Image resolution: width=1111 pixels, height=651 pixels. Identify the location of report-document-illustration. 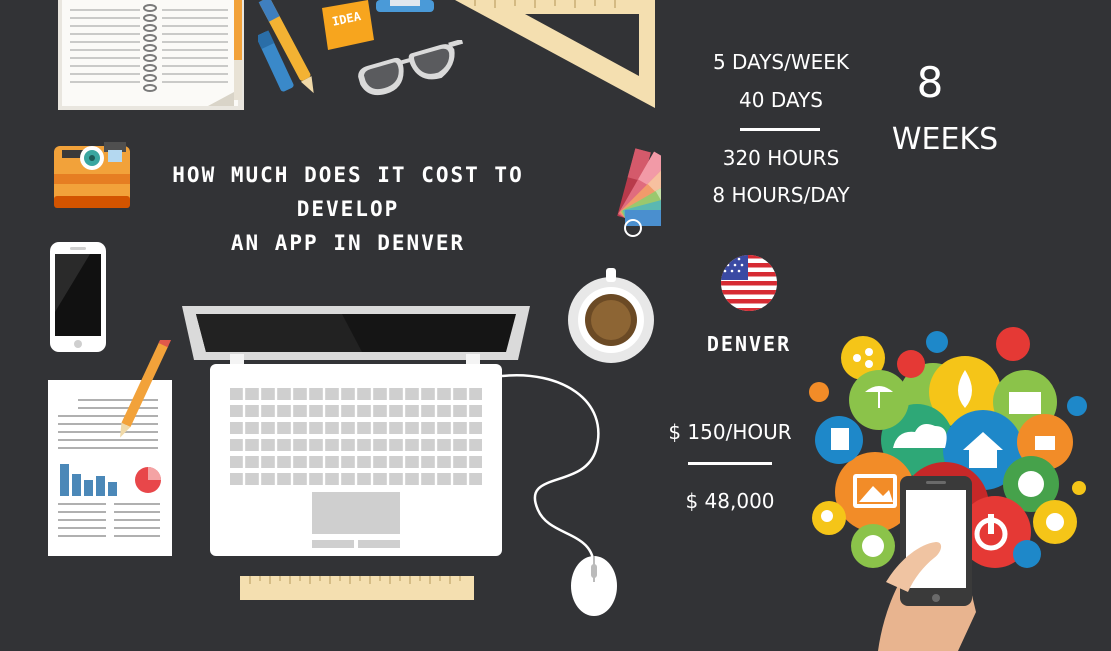
(111, 449).